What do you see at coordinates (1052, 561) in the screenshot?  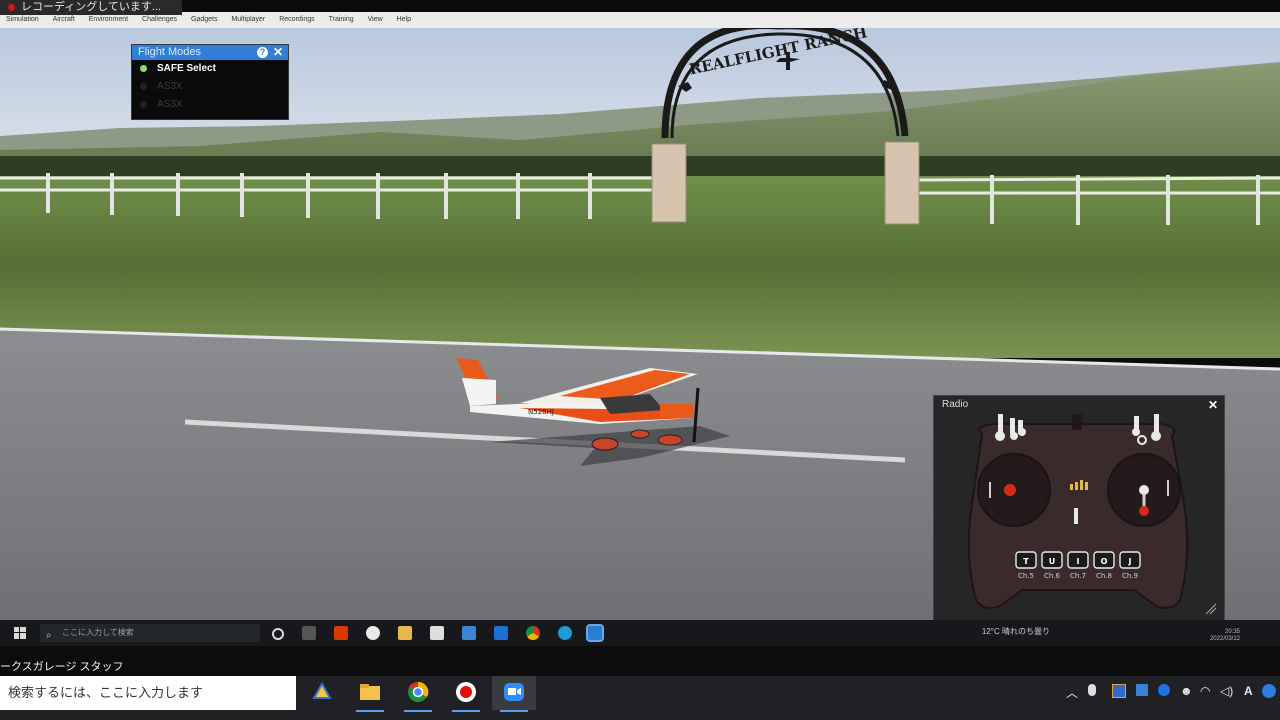 I see `svg-text: U` at bounding box center [1052, 561].